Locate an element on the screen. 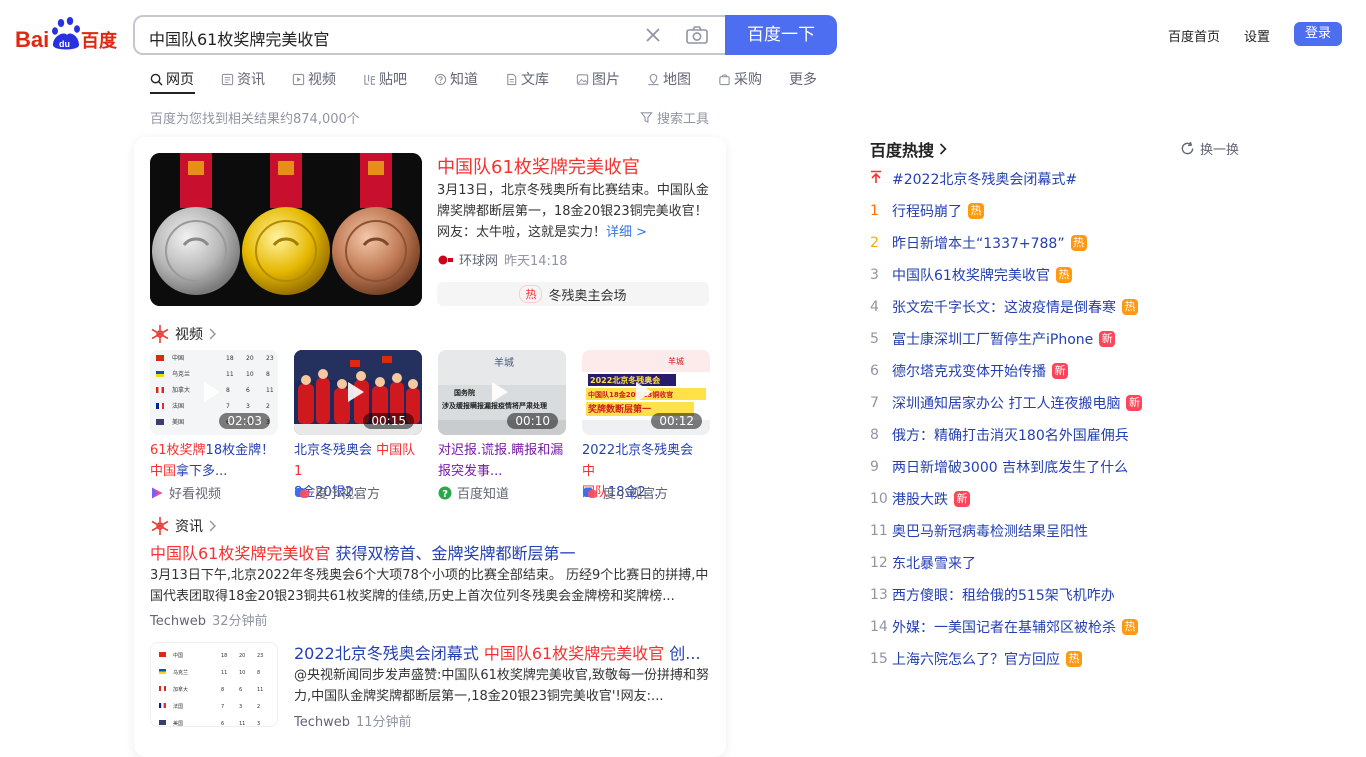  shop-icon is located at coordinates (724, 79).